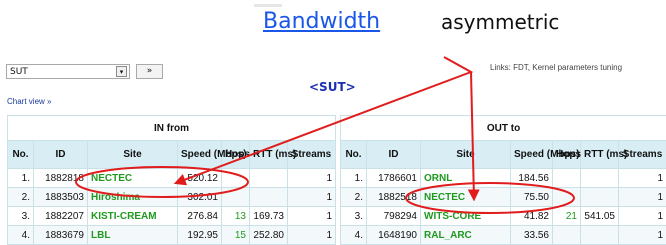 The width and height of the screenshot is (666, 245). What do you see at coordinates (472, 135) in the screenshot?
I see `annotation-arrow-out` at bounding box center [472, 135].